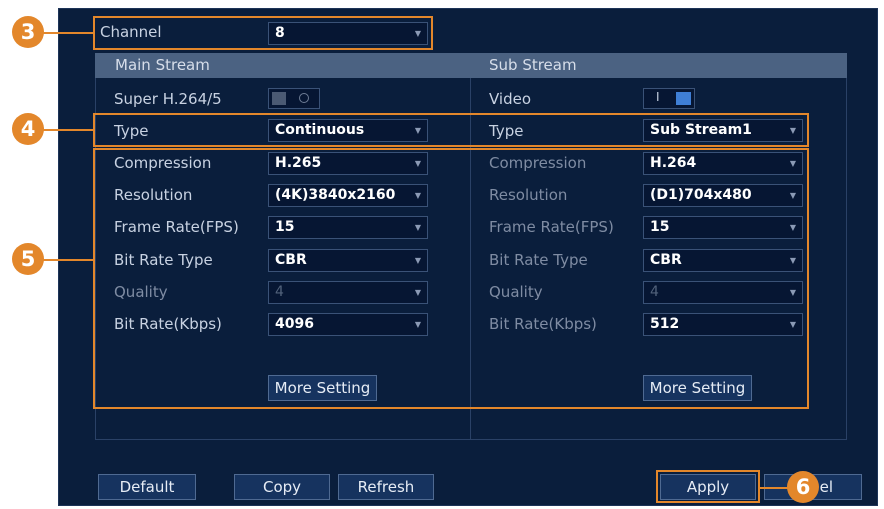 The image size is (884, 509). Describe the element at coordinates (533, 65) in the screenshot. I see `sub-stream-title: Sub Stream` at that location.